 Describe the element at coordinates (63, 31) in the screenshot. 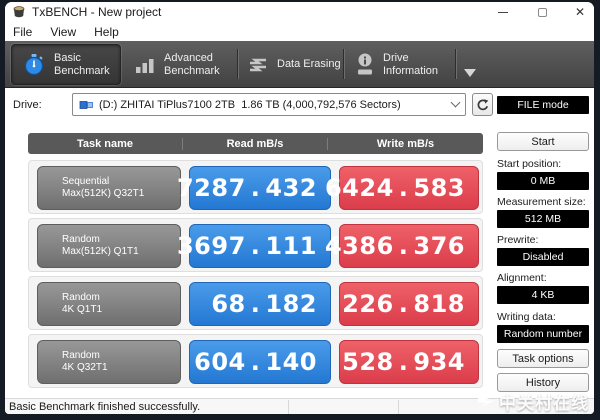

I see `menu-view: View` at that location.